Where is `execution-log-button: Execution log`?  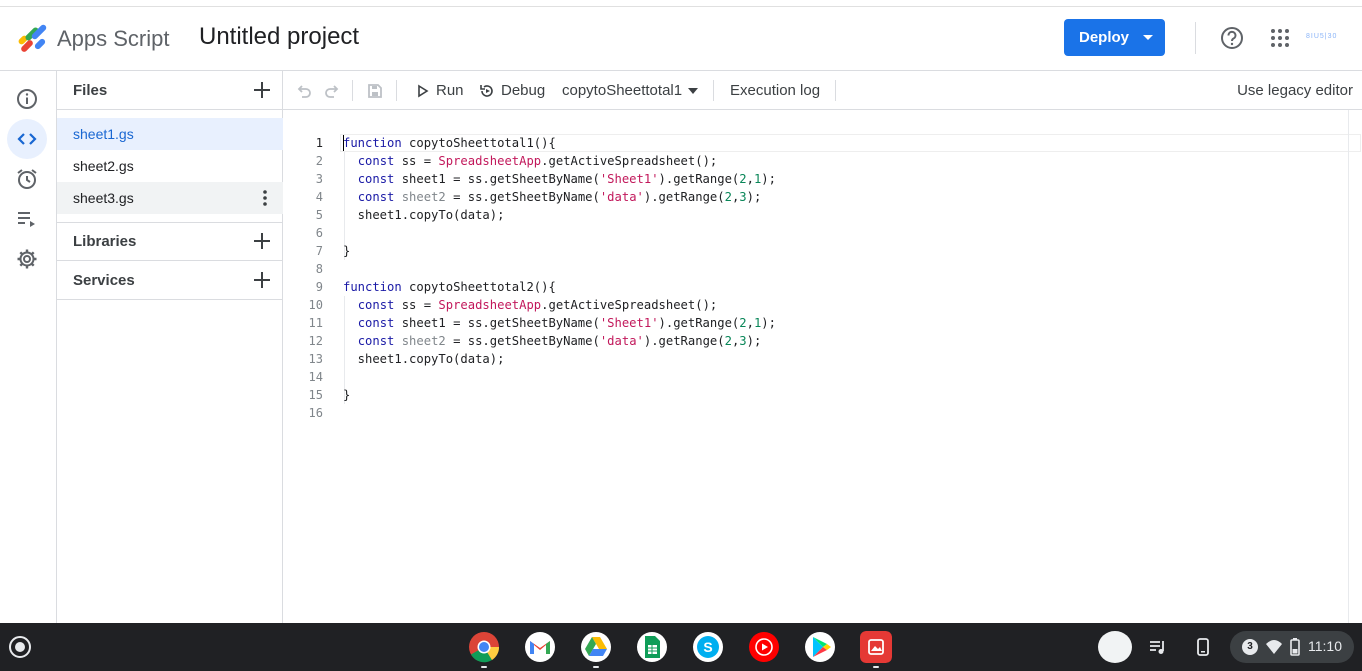
execution-log-button: Execution log is located at coordinates (775, 90).